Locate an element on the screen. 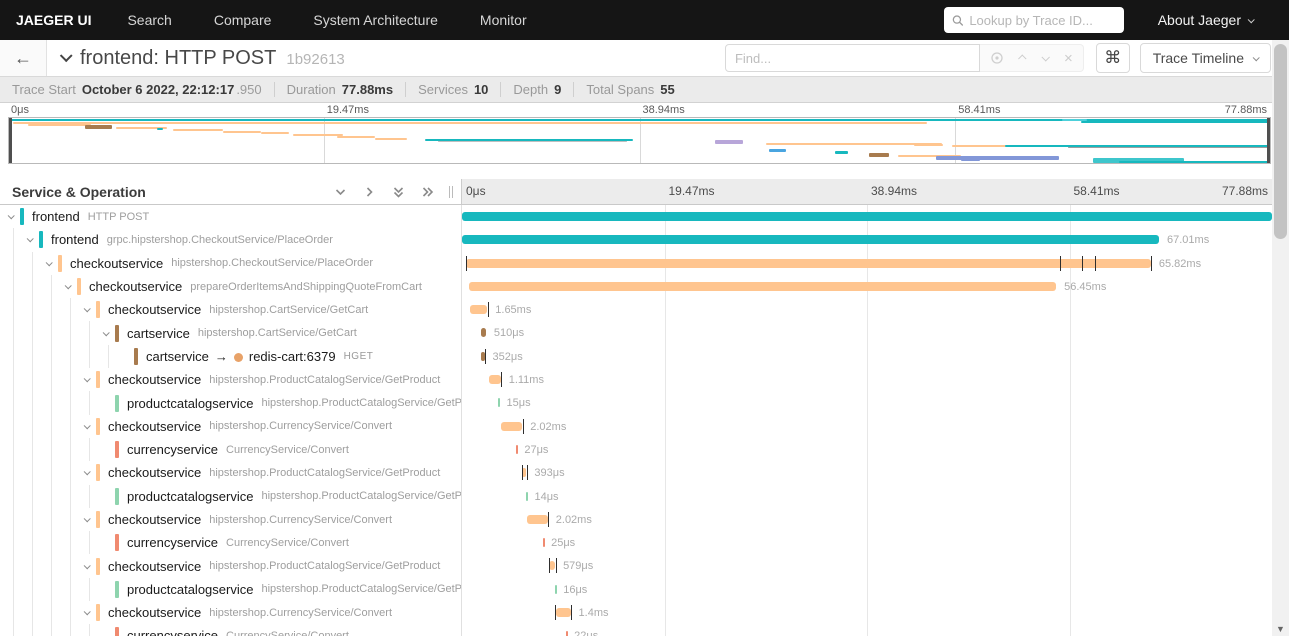 The width and height of the screenshot is (1289, 636). expand-one-icon is located at coordinates (369, 192).